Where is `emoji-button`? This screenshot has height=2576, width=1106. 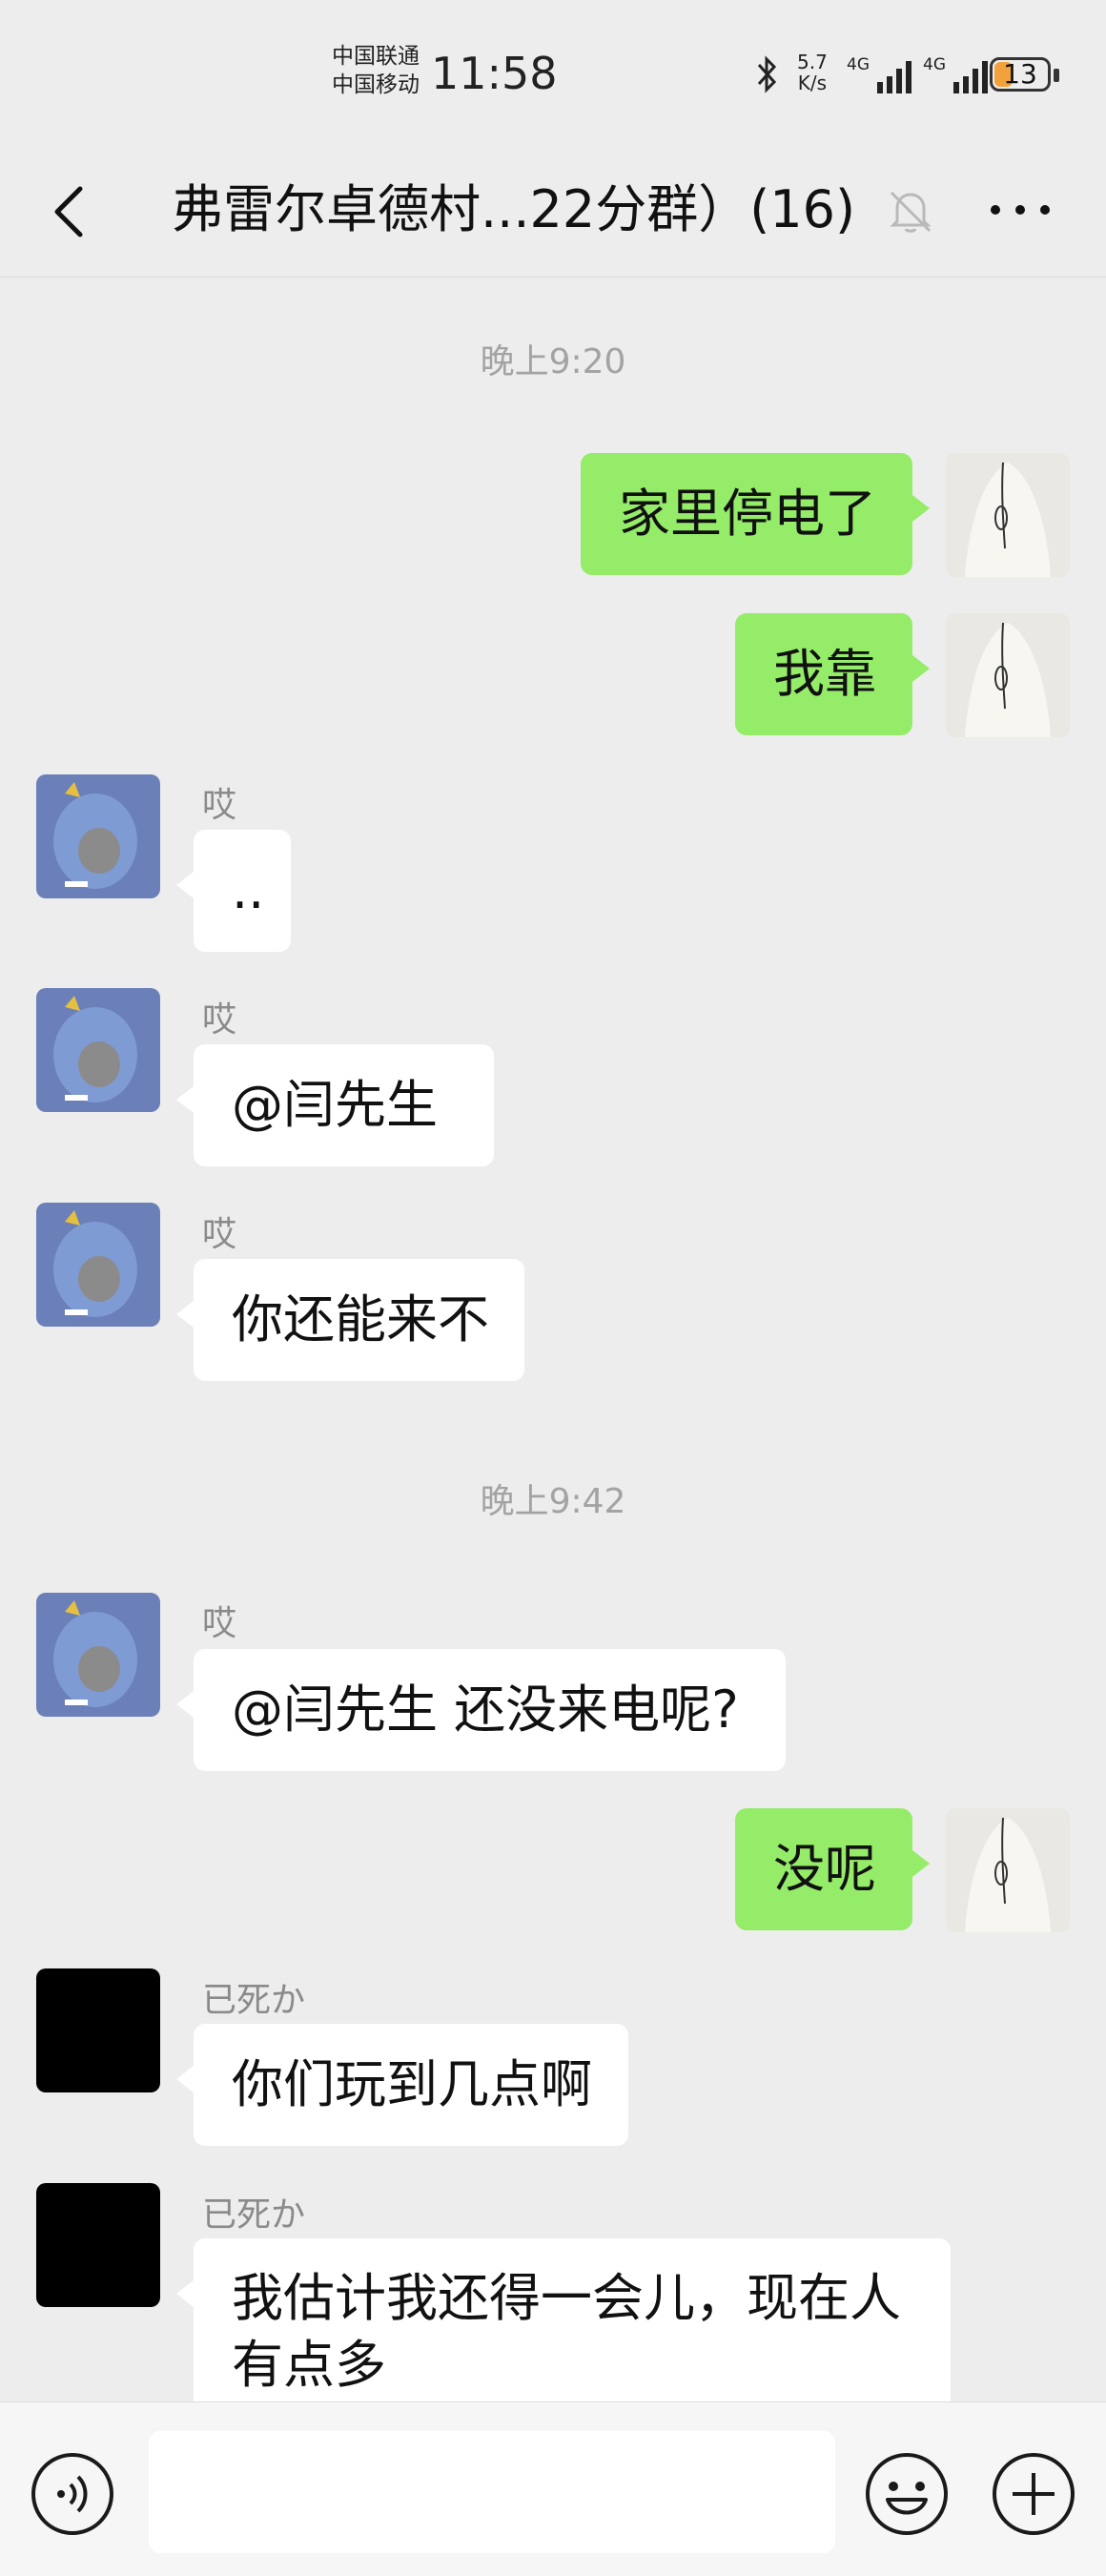
emoji-button is located at coordinates (907, 2494).